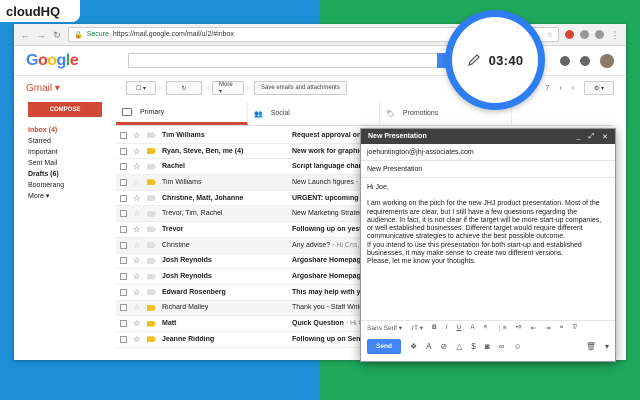  I want to click on more-options-icon: ▾, so click(607, 346).